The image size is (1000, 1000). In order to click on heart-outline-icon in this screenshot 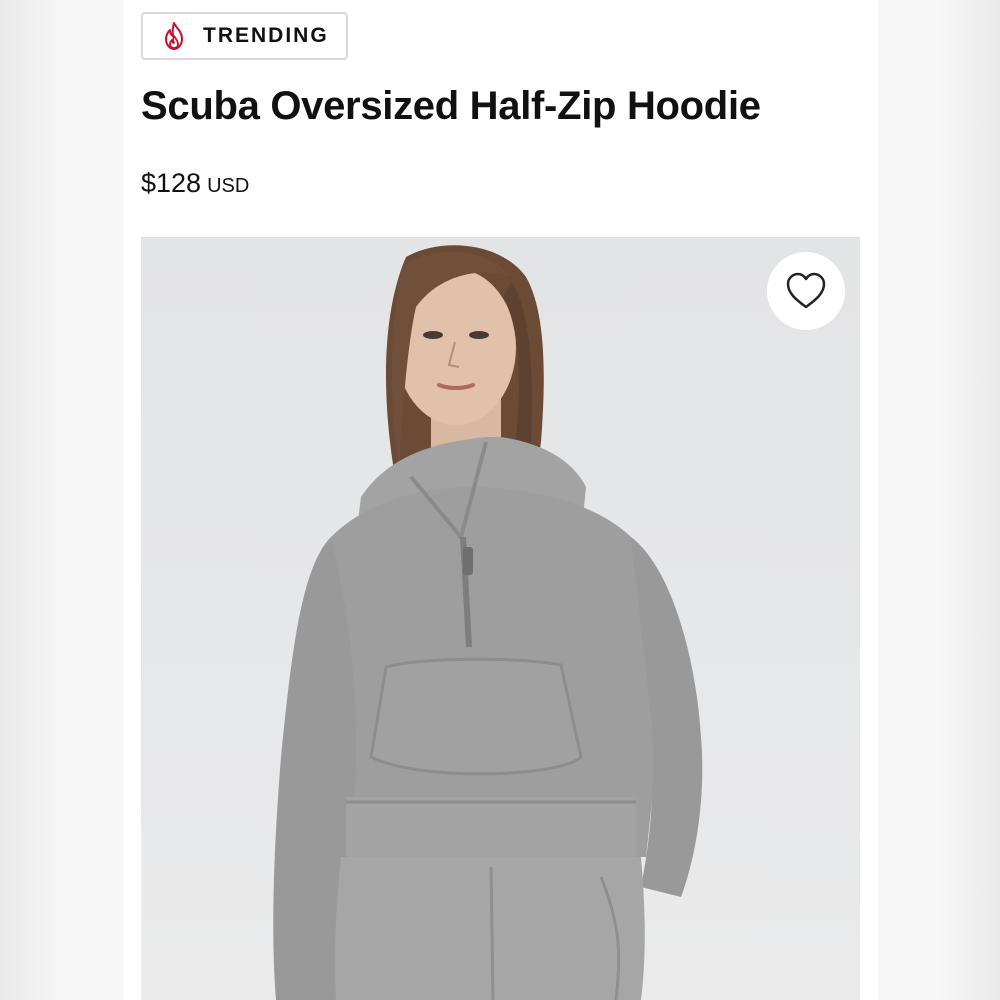, I will do `click(806, 290)`.